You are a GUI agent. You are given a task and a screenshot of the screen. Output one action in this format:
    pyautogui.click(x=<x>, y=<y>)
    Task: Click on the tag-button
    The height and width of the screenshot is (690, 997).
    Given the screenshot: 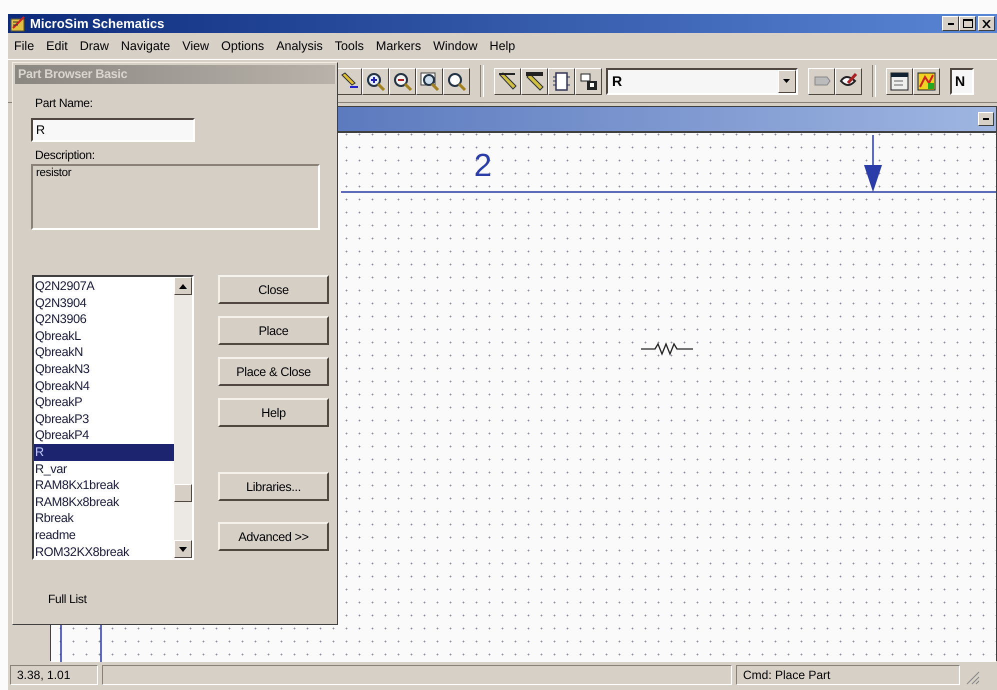 What is the action you would take?
    pyautogui.click(x=821, y=81)
    